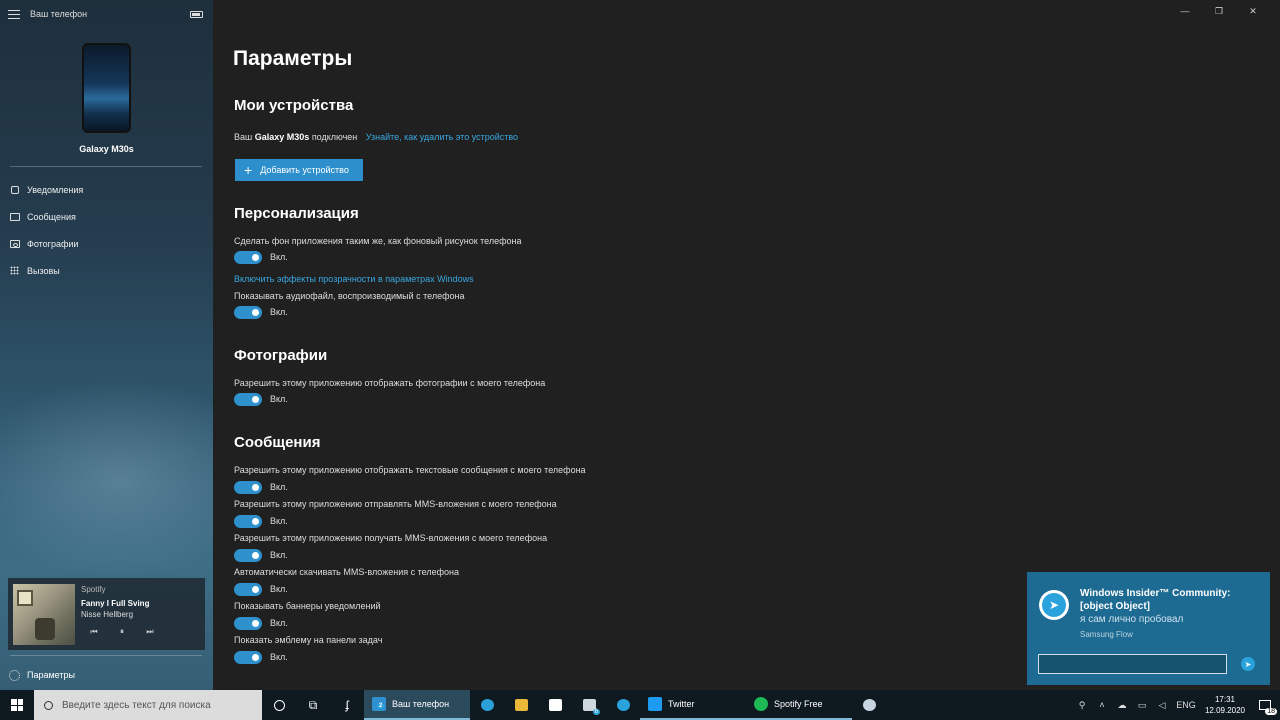 The image size is (1280, 720). What do you see at coordinates (136, 705) in the screenshot?
I see `search-placeholder: Введите здесь текст для поиска` at bounding box center [136, 705].